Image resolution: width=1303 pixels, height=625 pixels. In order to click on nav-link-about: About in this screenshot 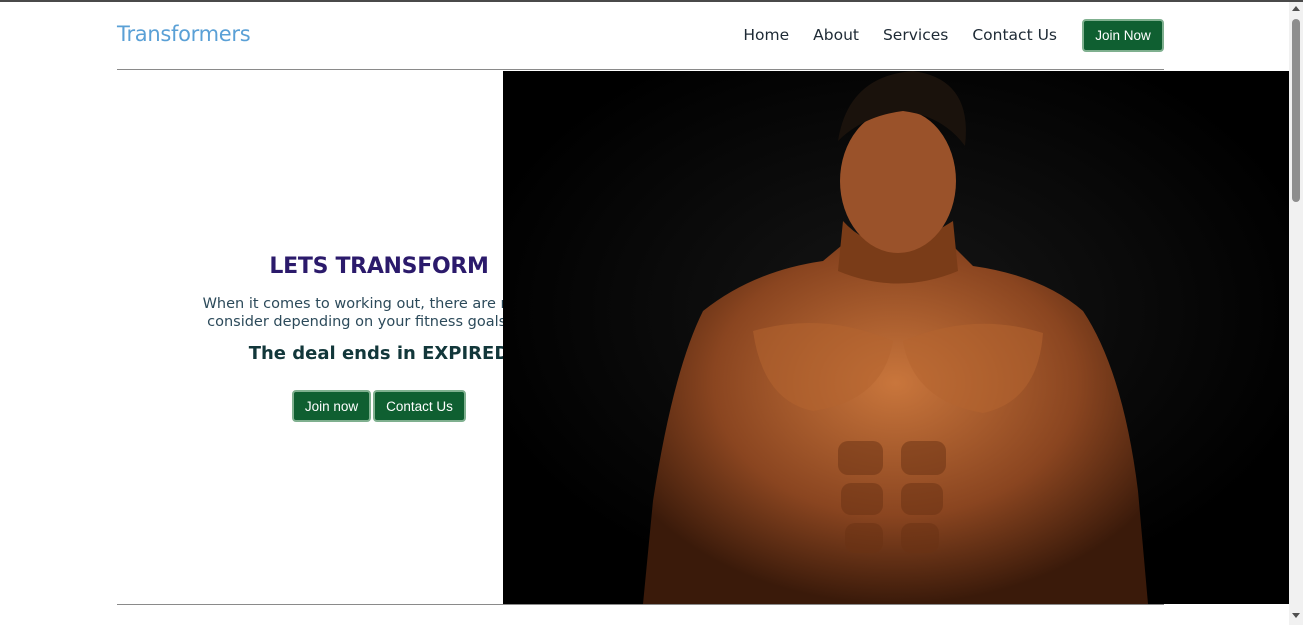, I will do `click(836, 35)`.